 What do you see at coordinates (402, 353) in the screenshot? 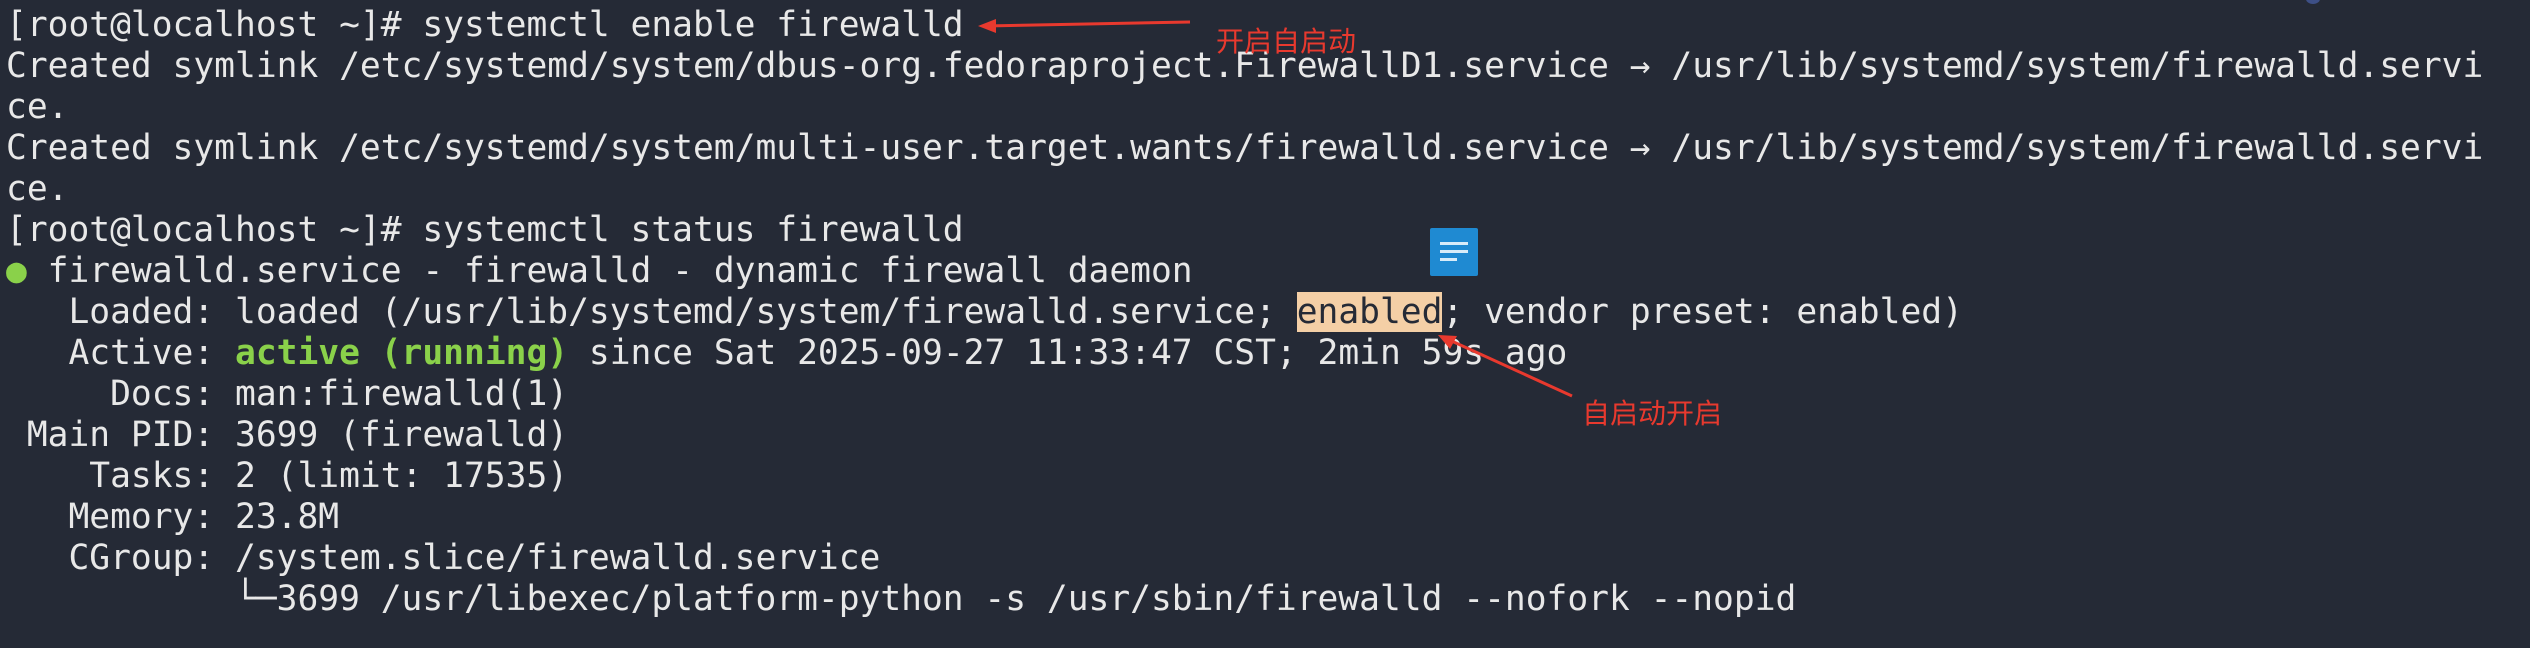
I see `active-status: active (running)` at bounding box center [402, 353].